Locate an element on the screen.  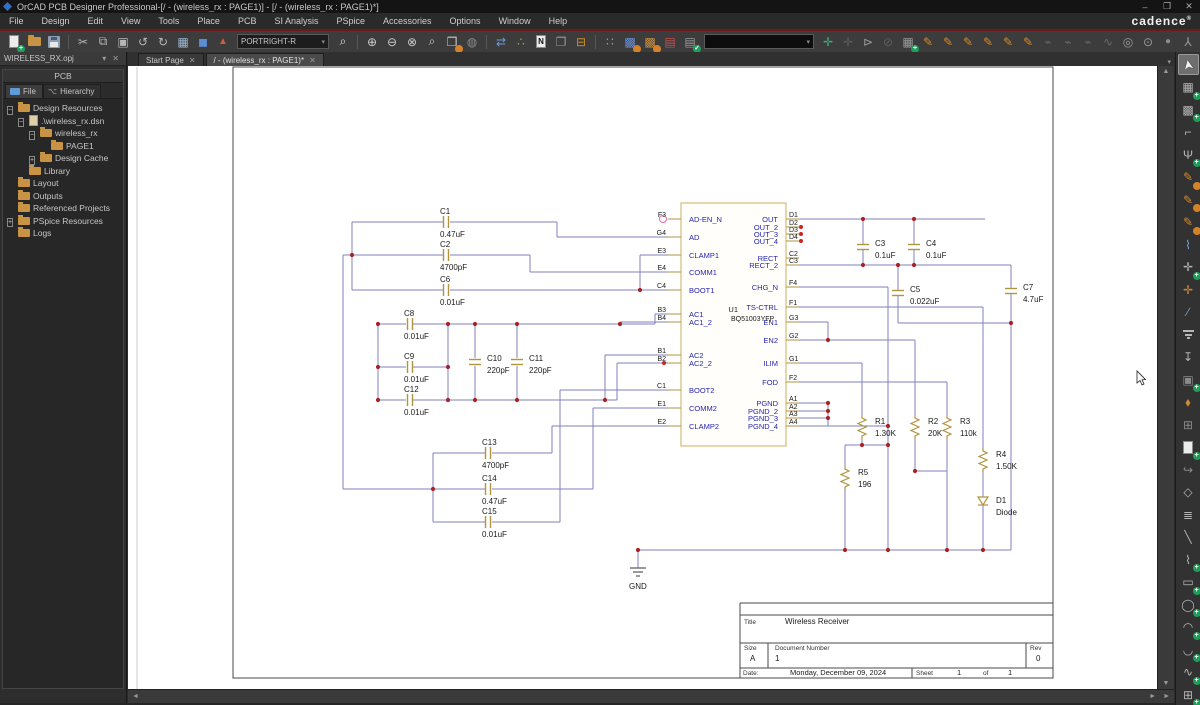
tree-item-logs: Logs is located at coordinates (64, 233).